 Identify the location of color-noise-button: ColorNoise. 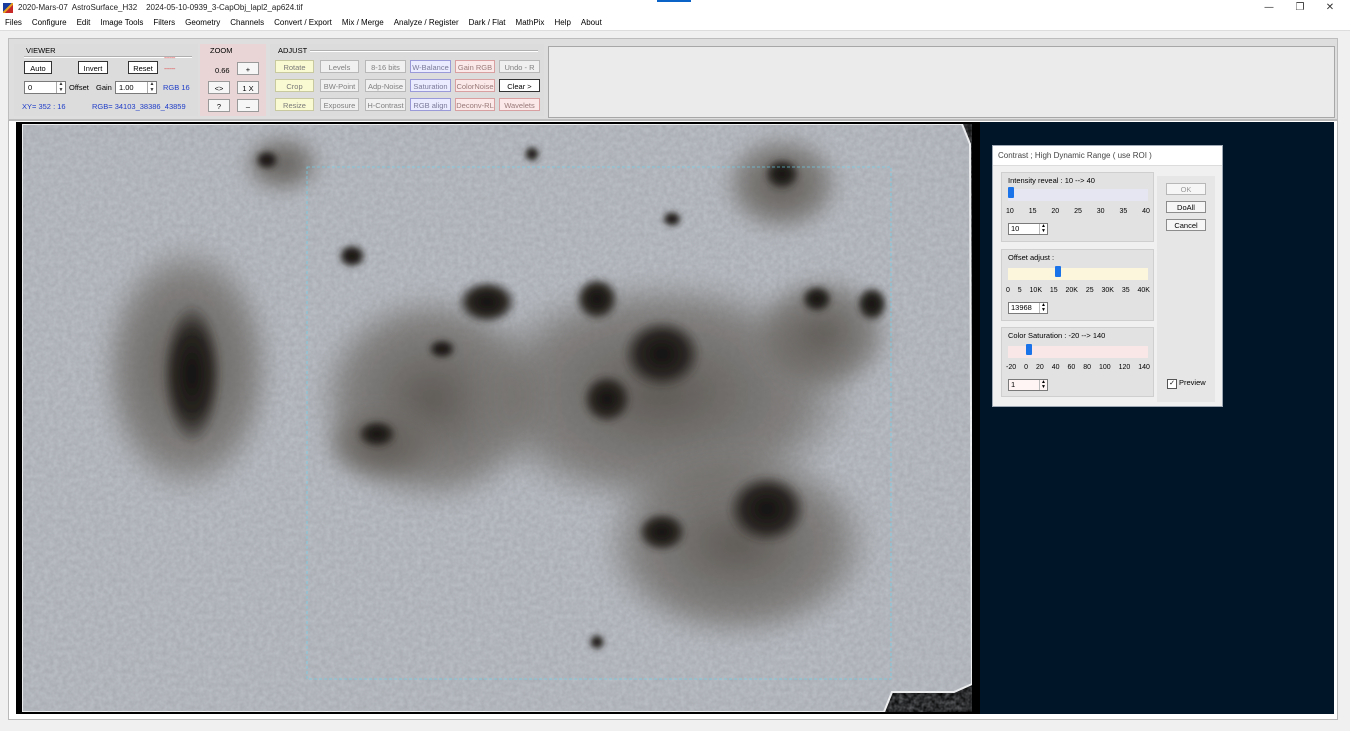
(475, 85).